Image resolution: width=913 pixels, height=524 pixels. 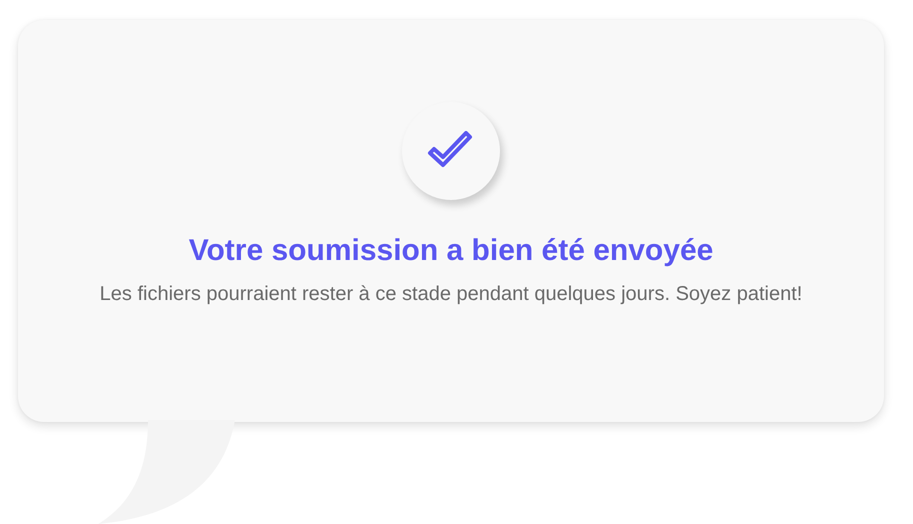 What do you see at coordinates (451, 294) in the screenshot?
I see `info-text: Les fichiers pourraient rester à ce stade pendant quelques jours. Soyez patient!` at bounding box center [451, 294].